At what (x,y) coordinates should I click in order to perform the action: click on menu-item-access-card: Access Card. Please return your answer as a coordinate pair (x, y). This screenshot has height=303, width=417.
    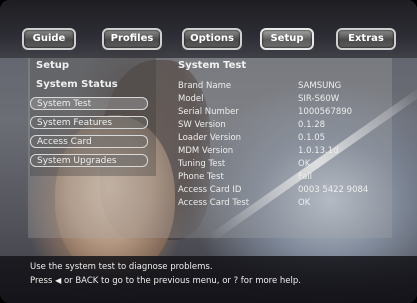
    Looking at the image, I should click on (89, 141).